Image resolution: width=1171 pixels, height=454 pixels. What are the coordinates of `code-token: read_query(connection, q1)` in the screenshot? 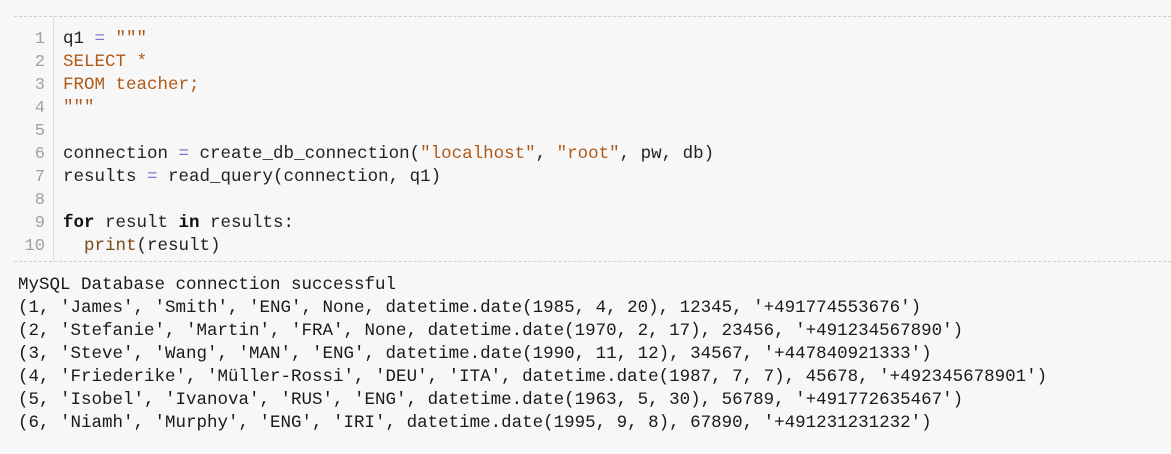 It's located at (299, 177).